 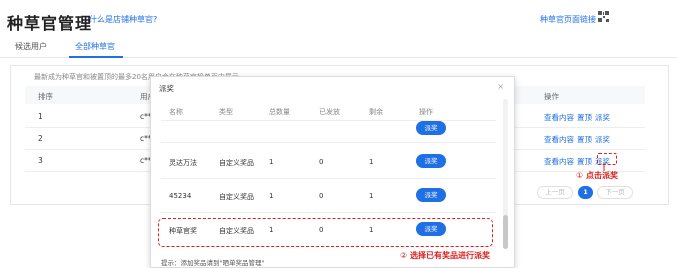 I want to click on step-text: 选择已有奖品进行派奖, so click(x=449, y=255).